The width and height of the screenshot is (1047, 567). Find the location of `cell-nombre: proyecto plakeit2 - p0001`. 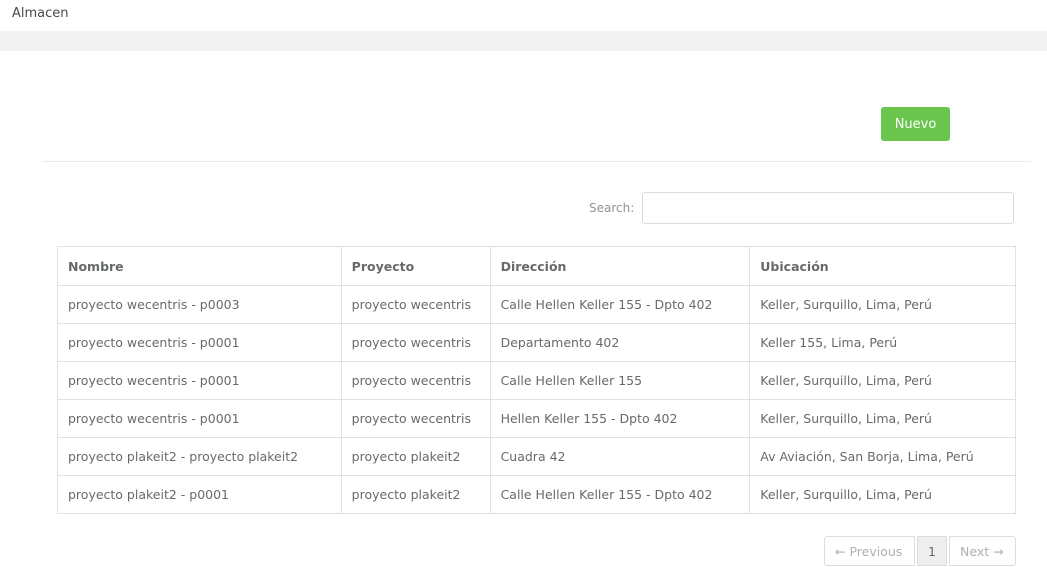

cell-nombre: proyecto plakeit2 - p0001 is located at coordinates (199, 494).